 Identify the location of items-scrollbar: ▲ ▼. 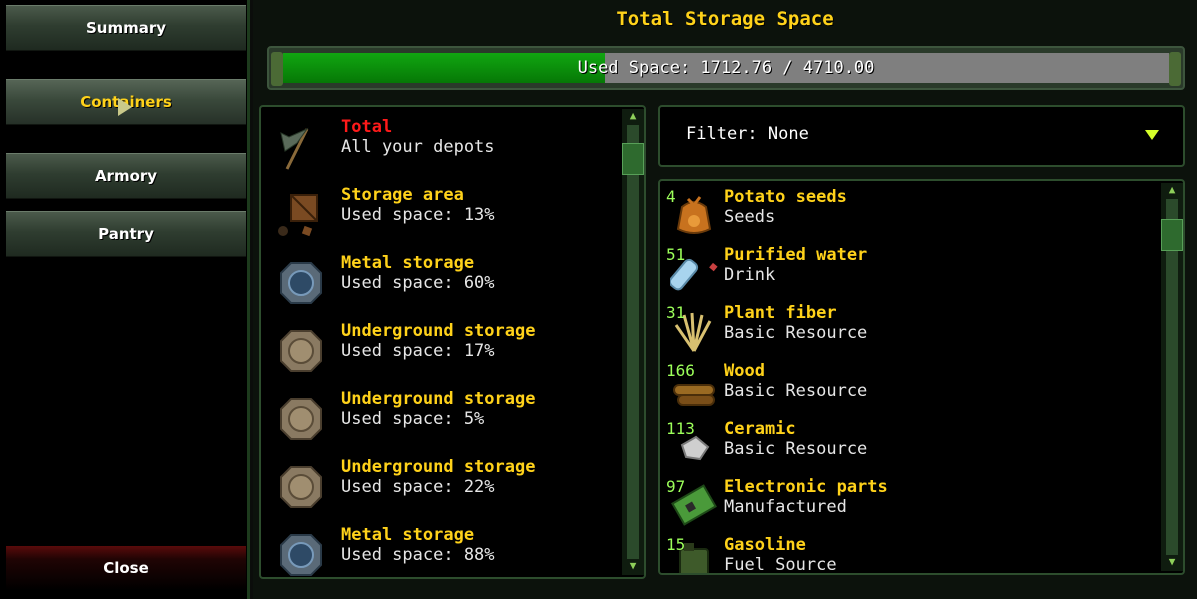
(1172, 377).